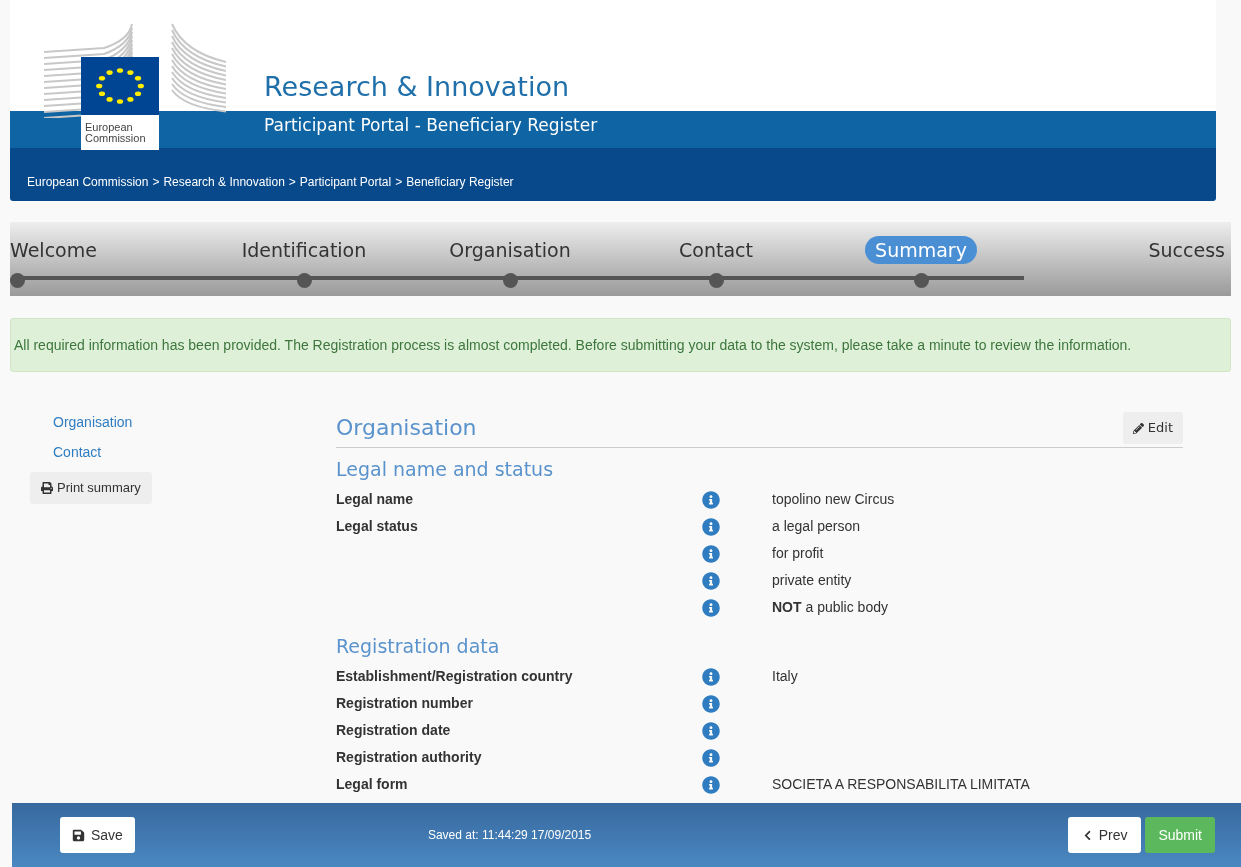  Describe the element at coordinates (120, 132) in the screenshot. I see `logo-label: European Commission` at that location.